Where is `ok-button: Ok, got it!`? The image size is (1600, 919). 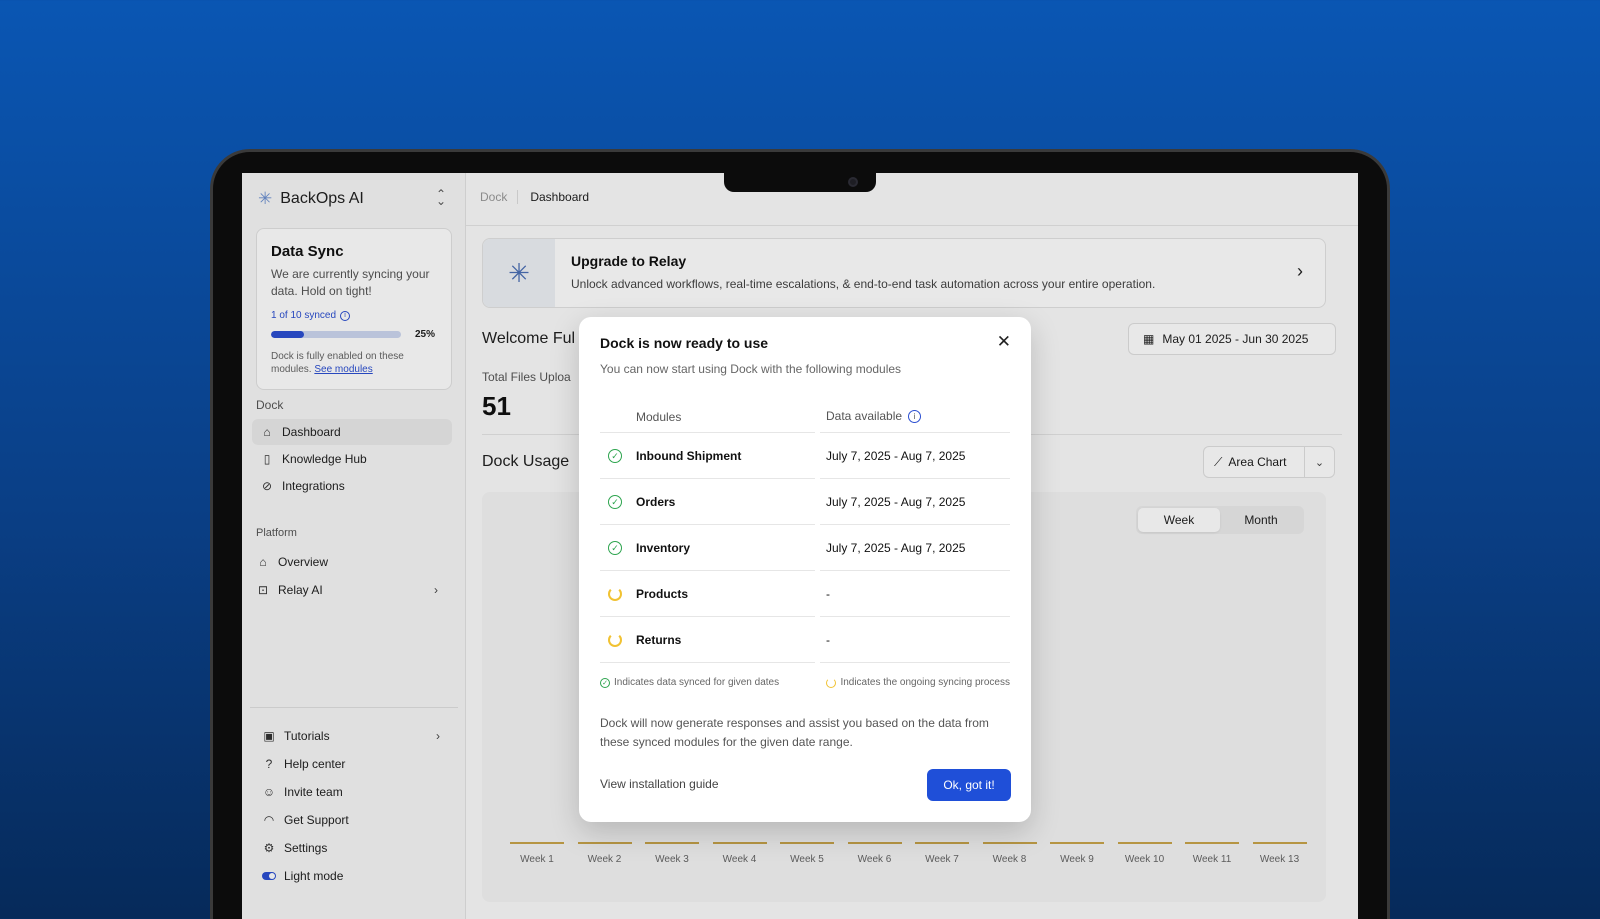 ok-button: Ok, got it! is located at coordinates (969, 785).